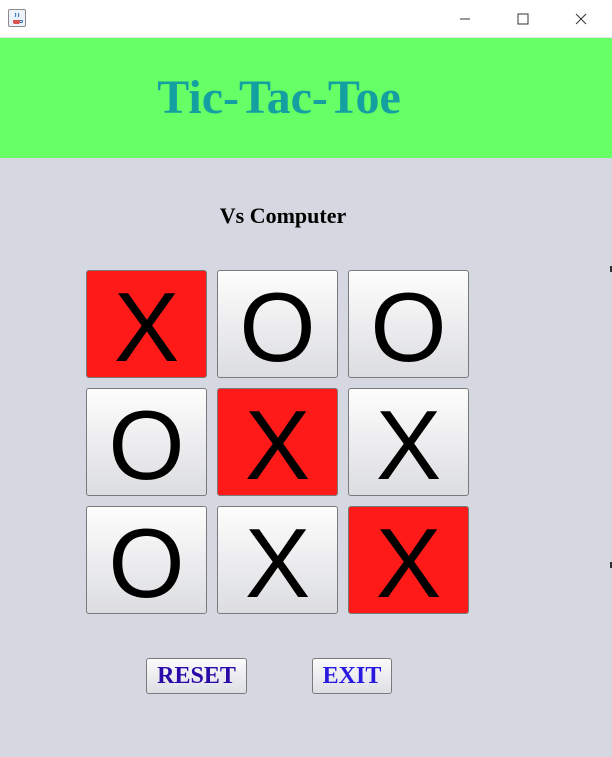 This screenshot has height=757, width=612. Describe the element at coordinates (352, 676) in the screenshot. I see `exit-button: EXIT` at that location.